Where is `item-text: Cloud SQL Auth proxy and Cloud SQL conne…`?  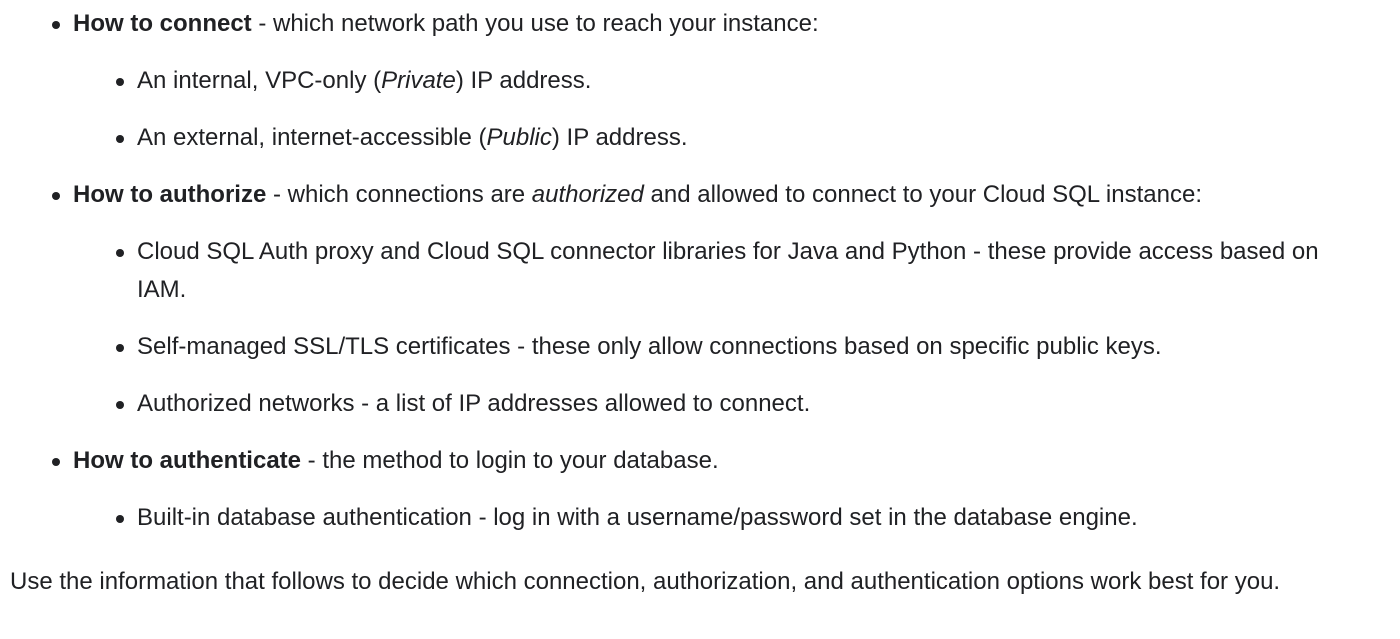
item-text: Cloud SQL Auth proxy and Cloud SQL conne… is located at coordinates (728, 270).